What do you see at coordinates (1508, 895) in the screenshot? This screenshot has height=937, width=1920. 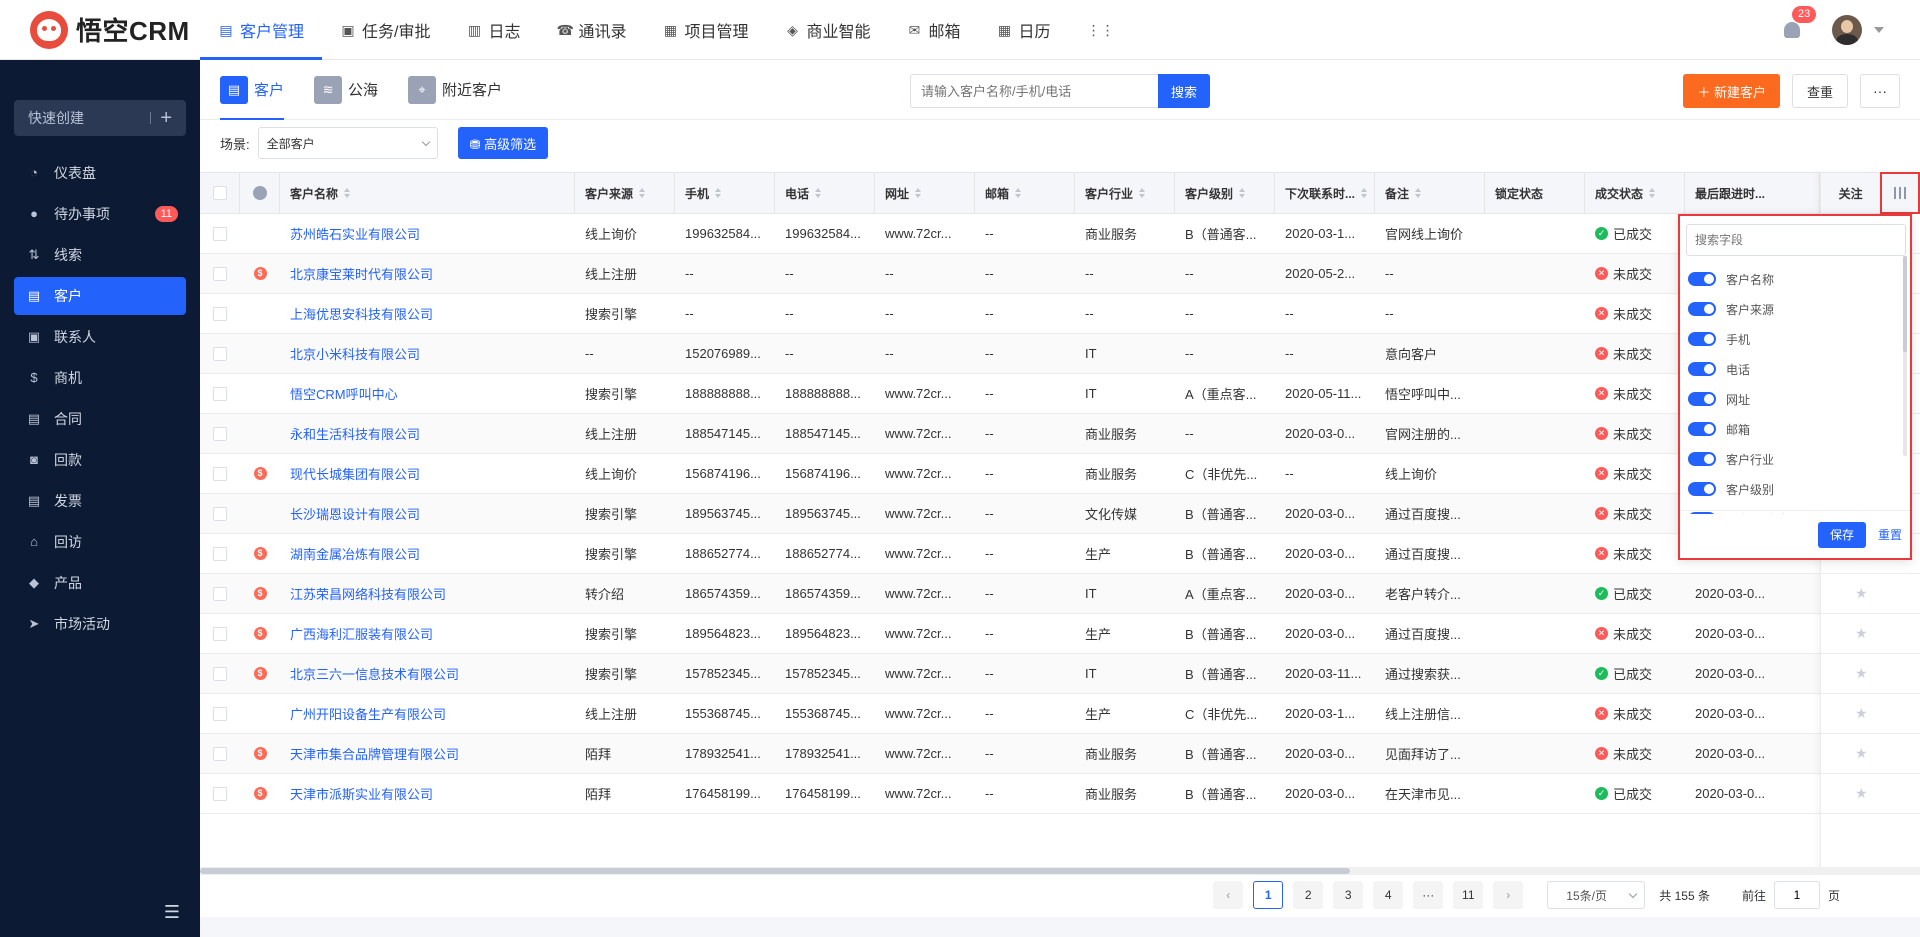 I see `next-page-button: ›` at bounding box center [1508, 895].